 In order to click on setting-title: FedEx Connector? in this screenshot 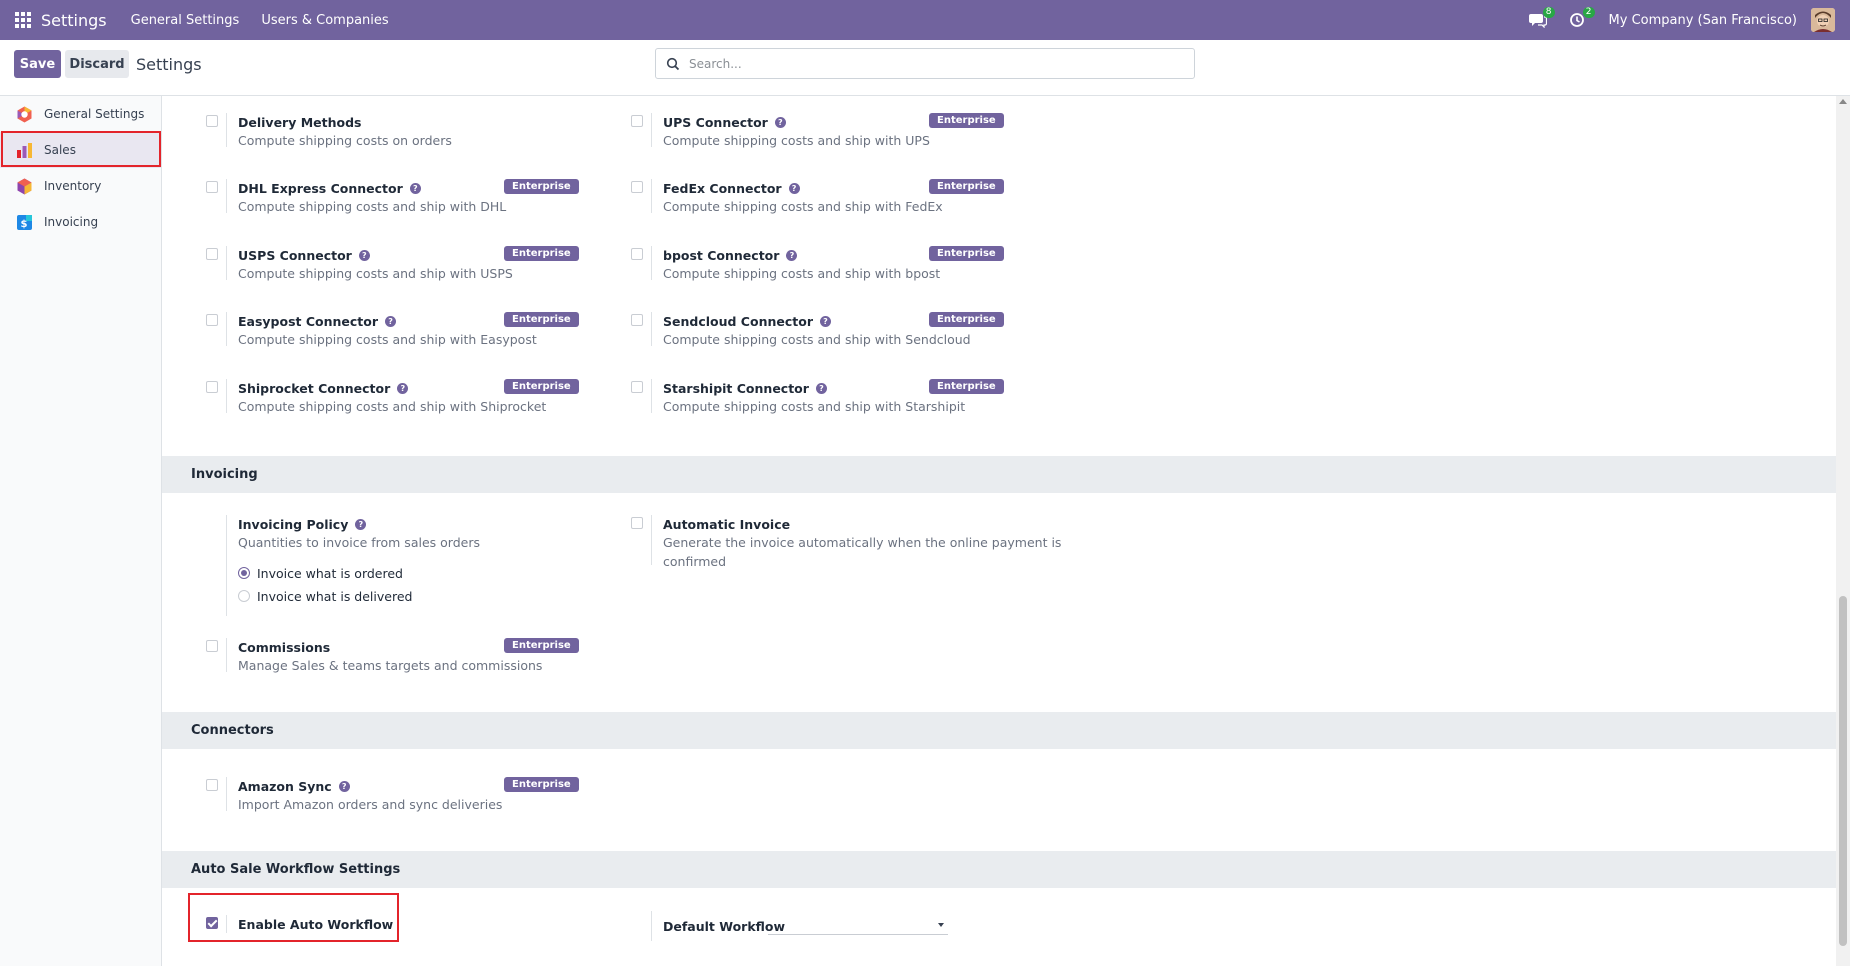, I will do `click(731, 188)`.